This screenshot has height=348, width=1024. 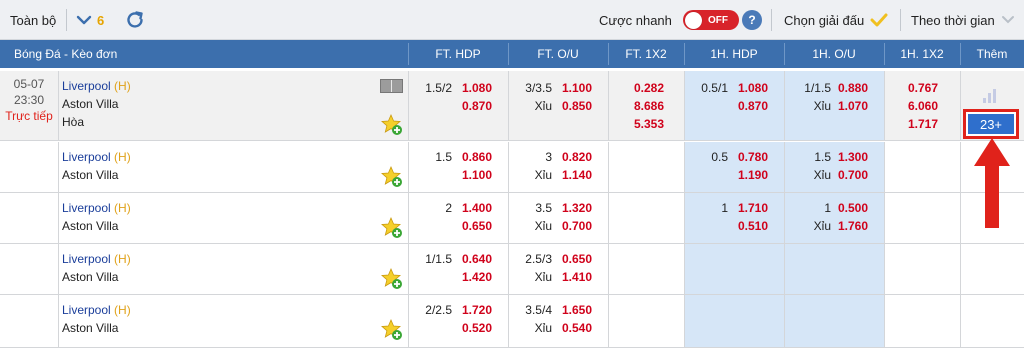 What do you see at coordinates (473, 208) in the screenshot?
I see `ft-hdp-home-odd: 1.400` at bounding box center [473, 208].